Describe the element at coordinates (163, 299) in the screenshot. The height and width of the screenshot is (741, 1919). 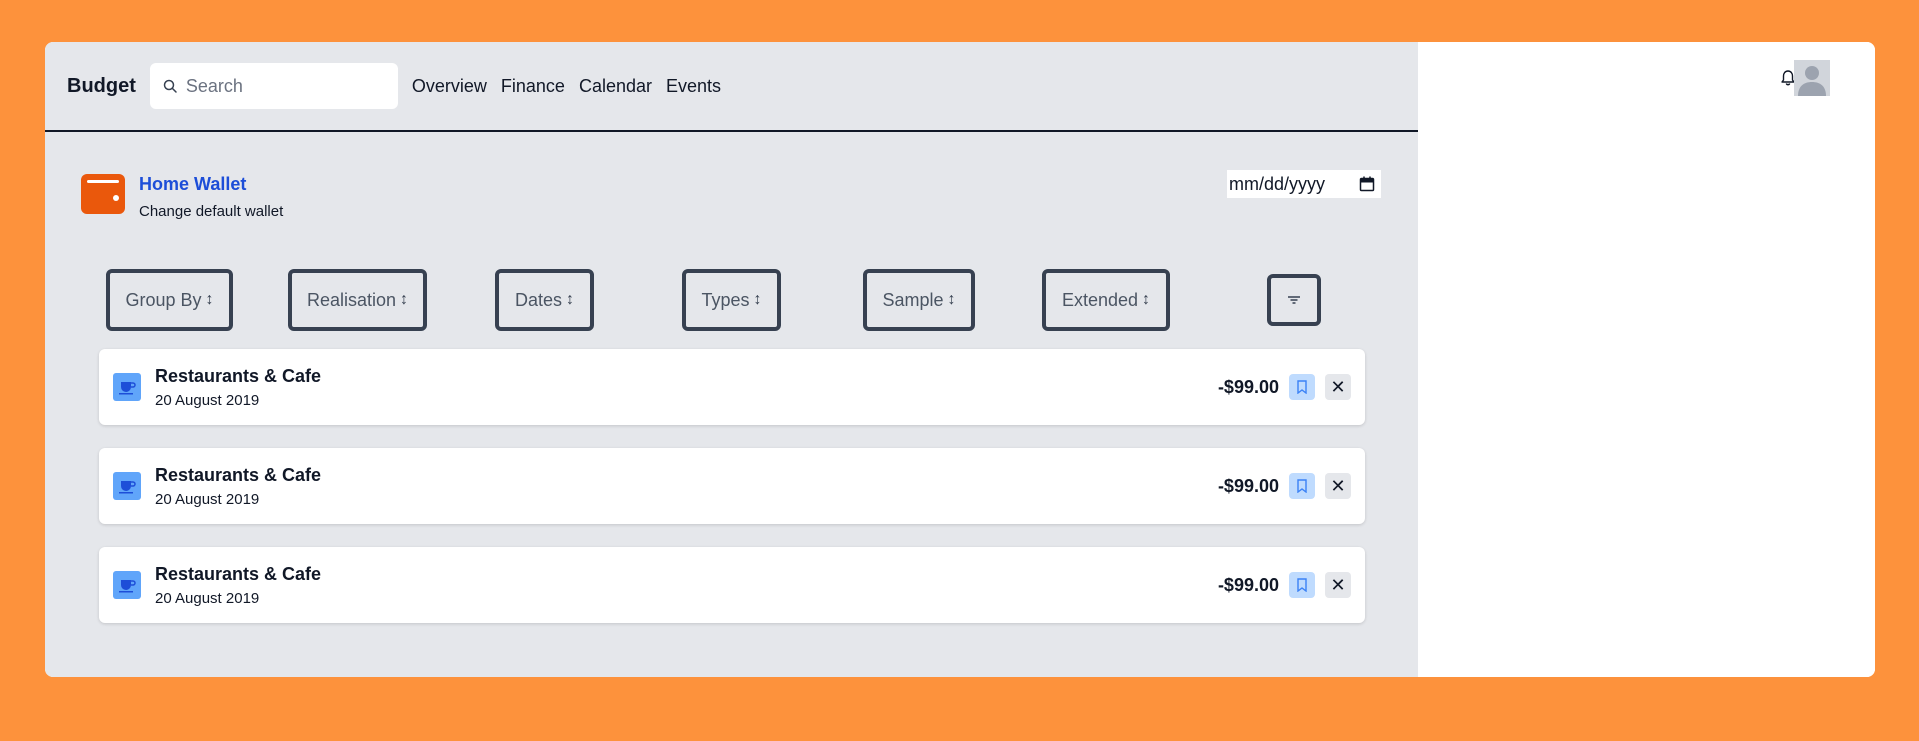
I see `group-by-label: Group By` at that location.